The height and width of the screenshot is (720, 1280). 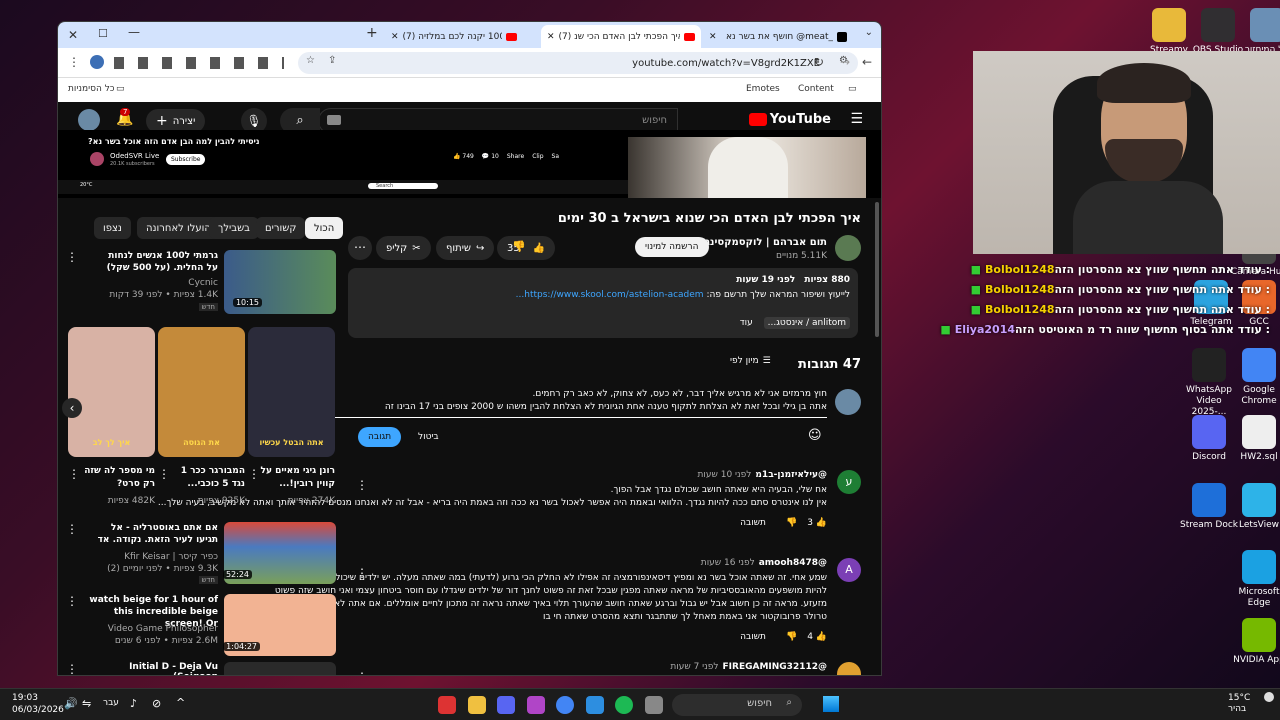 I want to click on account-avatar, so click(x=89, y=120).